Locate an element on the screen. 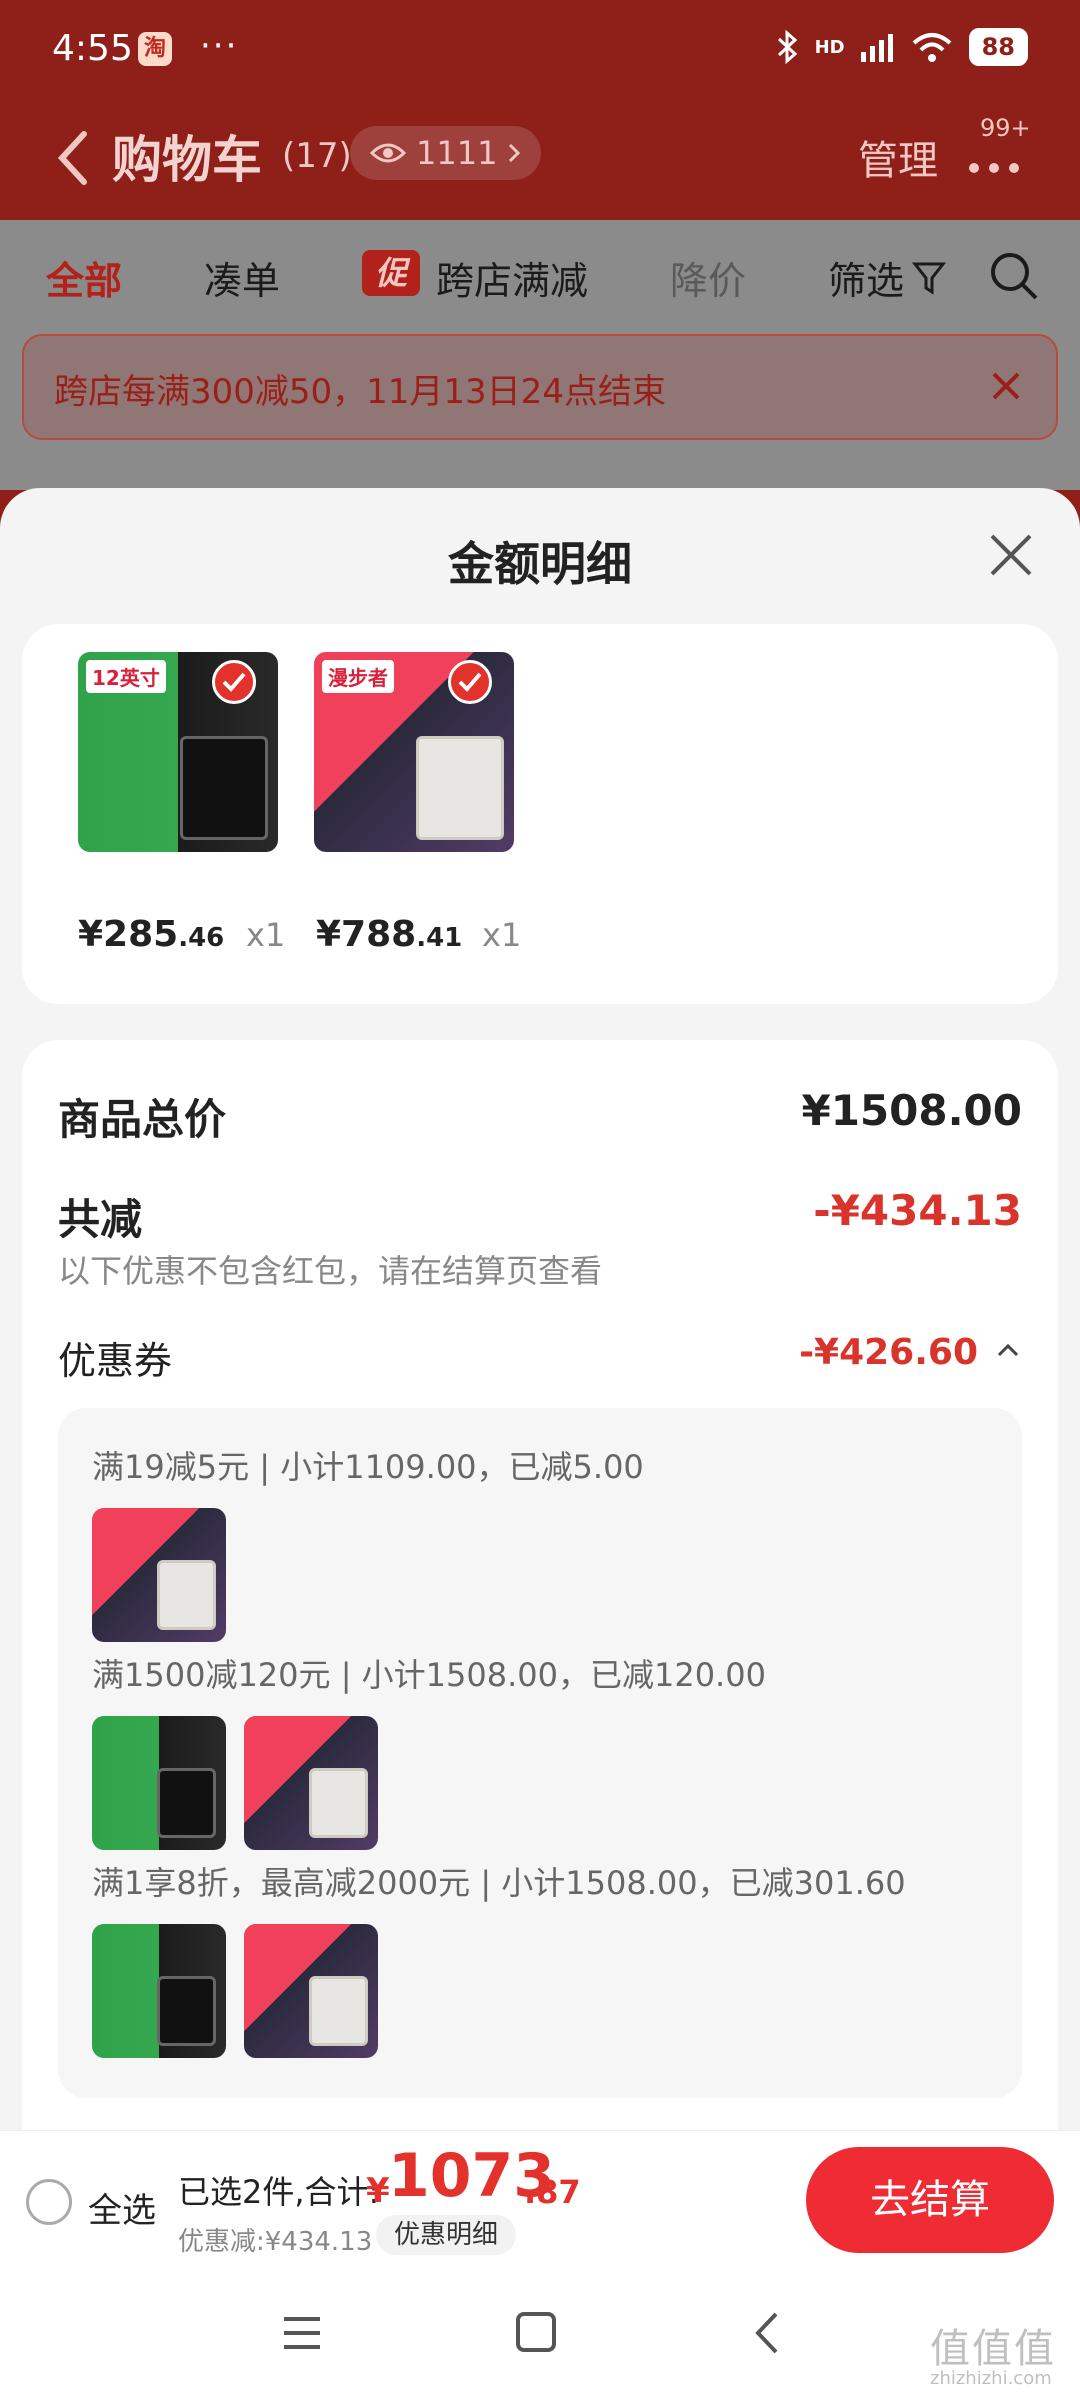 The image size is (1080, 2400). sheet-title: 金额明细 is located at coordinates (540, 564).